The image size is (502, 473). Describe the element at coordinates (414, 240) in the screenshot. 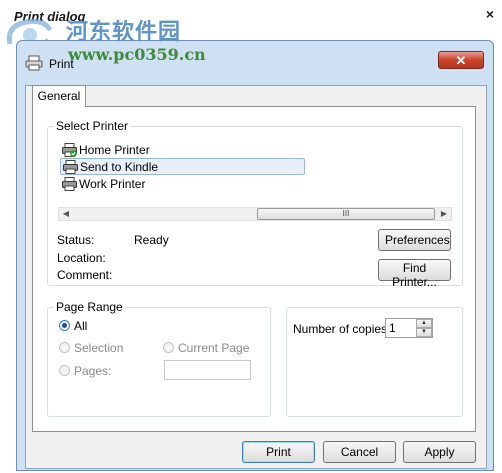

I see `preferences-button: Preferences` at that location.